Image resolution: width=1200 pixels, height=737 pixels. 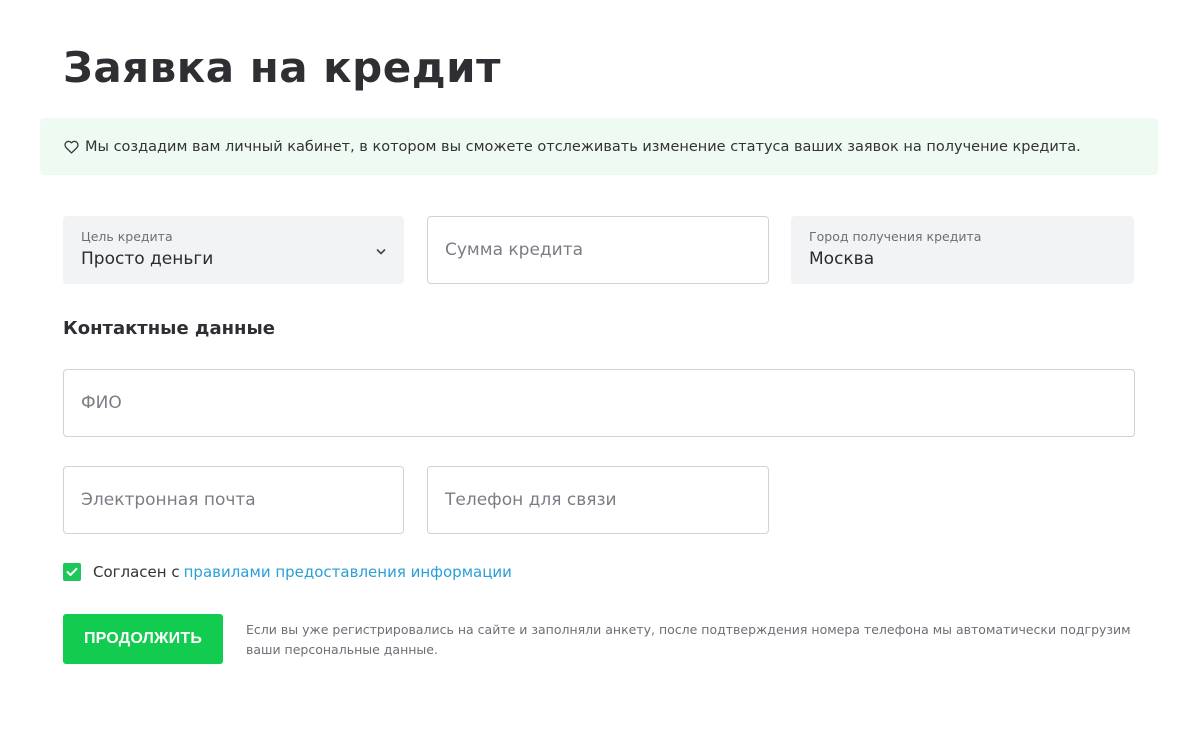 I want to click on city-field: Город получения кредита Москва, so click(x=962, y=250).